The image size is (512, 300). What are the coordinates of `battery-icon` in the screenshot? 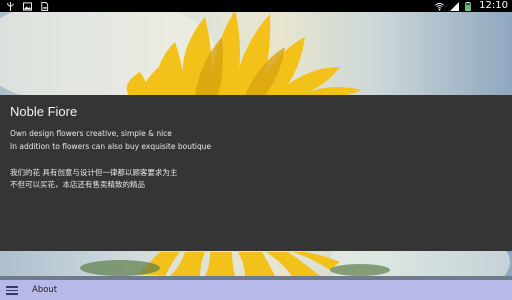 It's located at (468, 6).